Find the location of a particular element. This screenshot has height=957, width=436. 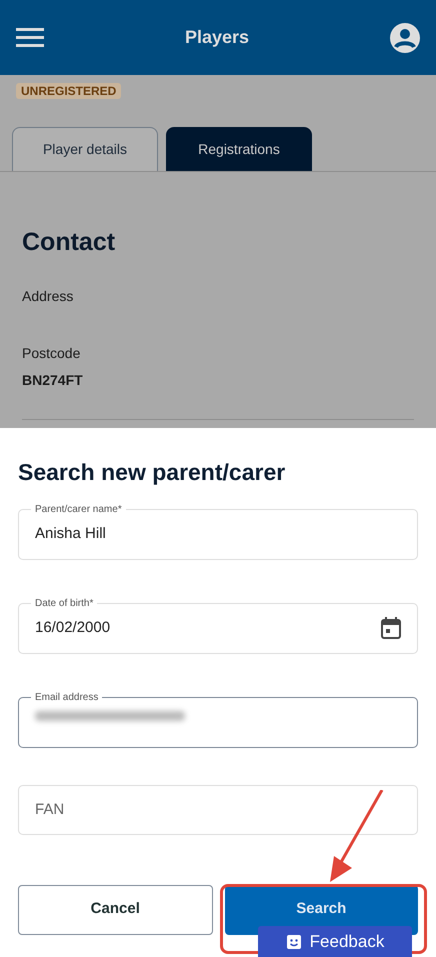

field-label: Date of birth* is located at coordinates (64, 603).